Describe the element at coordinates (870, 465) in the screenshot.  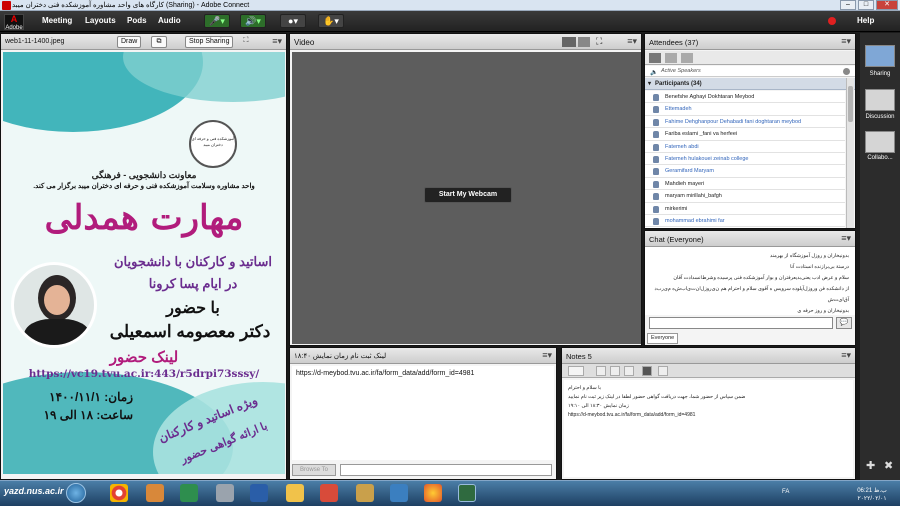
I see `add-layout-icon: ✚` at that location.